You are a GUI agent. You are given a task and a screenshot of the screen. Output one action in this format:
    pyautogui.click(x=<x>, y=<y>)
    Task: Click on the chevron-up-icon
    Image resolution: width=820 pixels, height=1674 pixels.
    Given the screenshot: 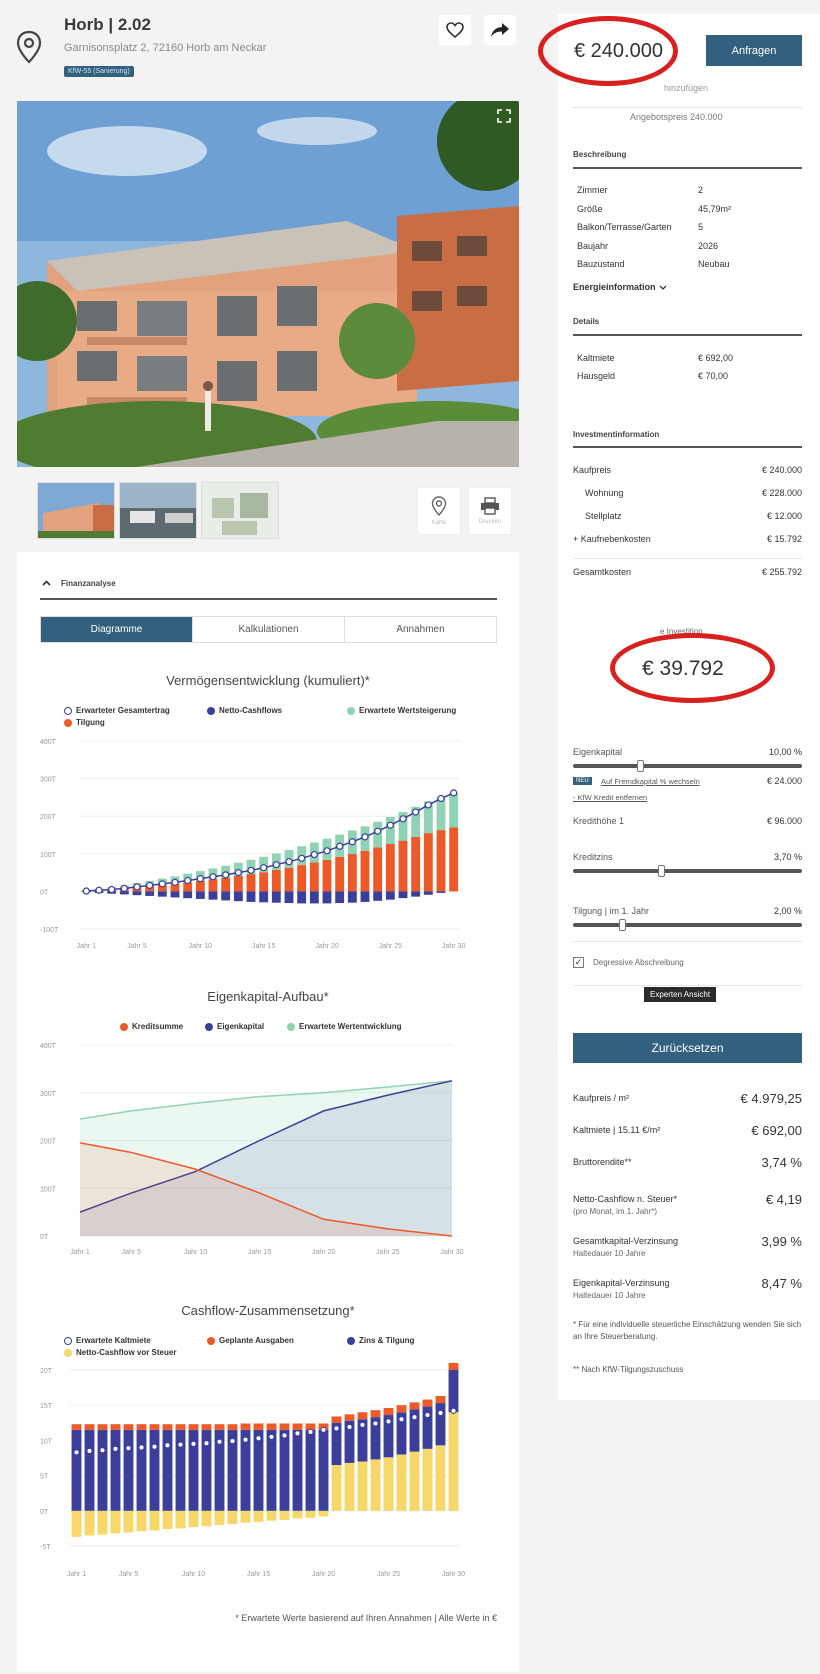 What is the action you would take?
    pyautogui.click(x=46, y=583)
    